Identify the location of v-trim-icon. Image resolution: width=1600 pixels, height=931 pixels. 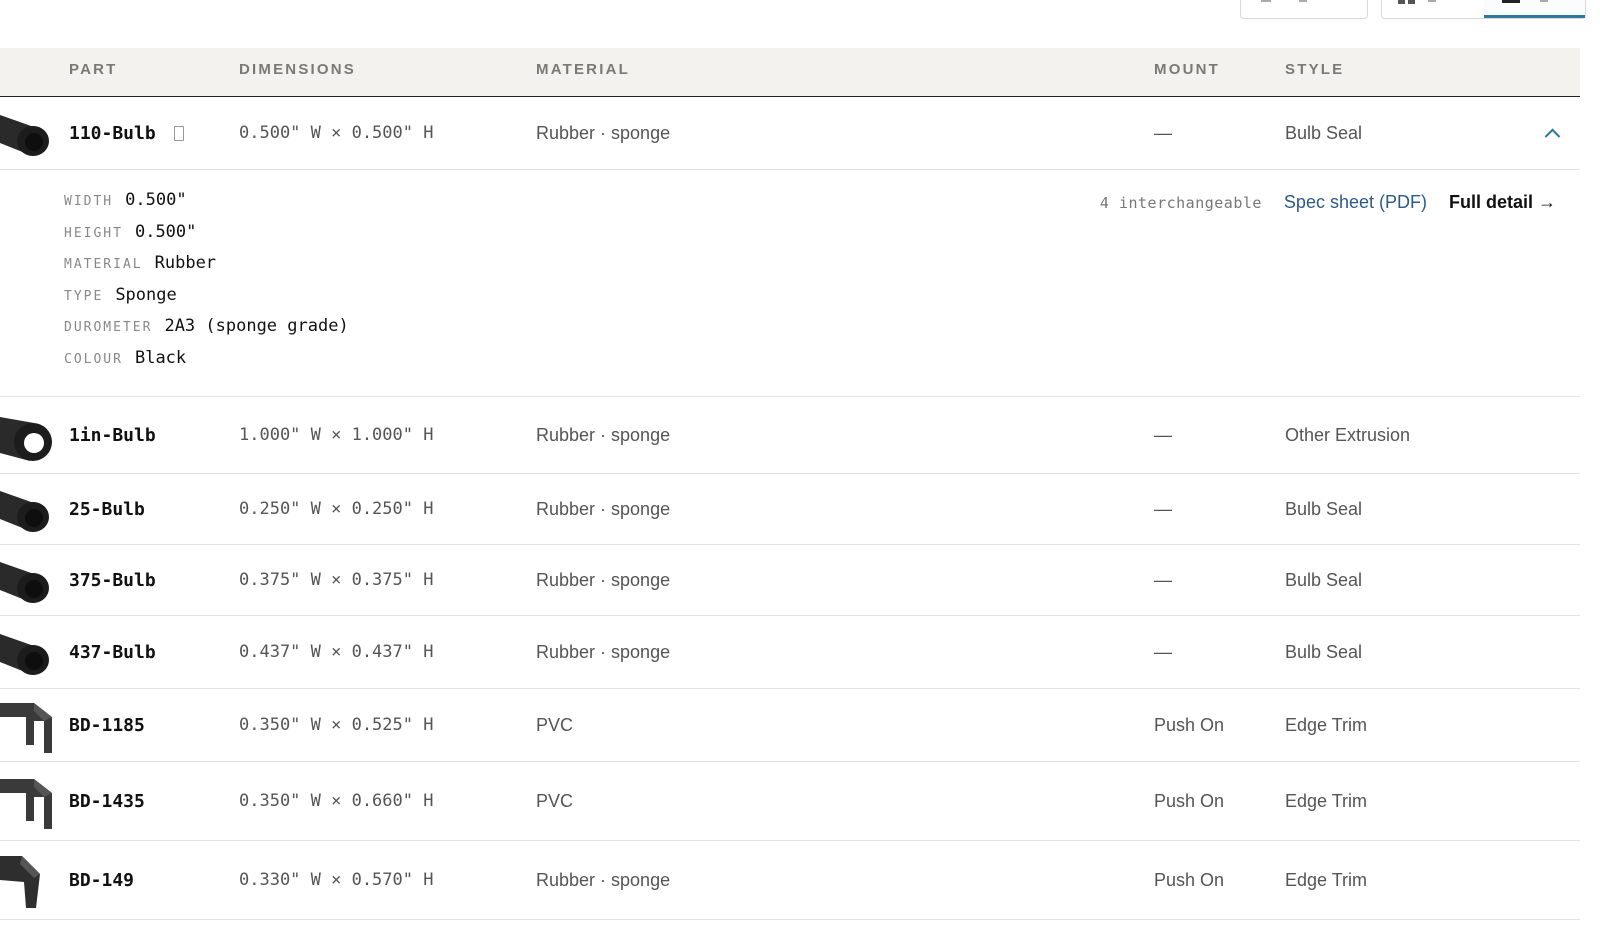
(28, 880).